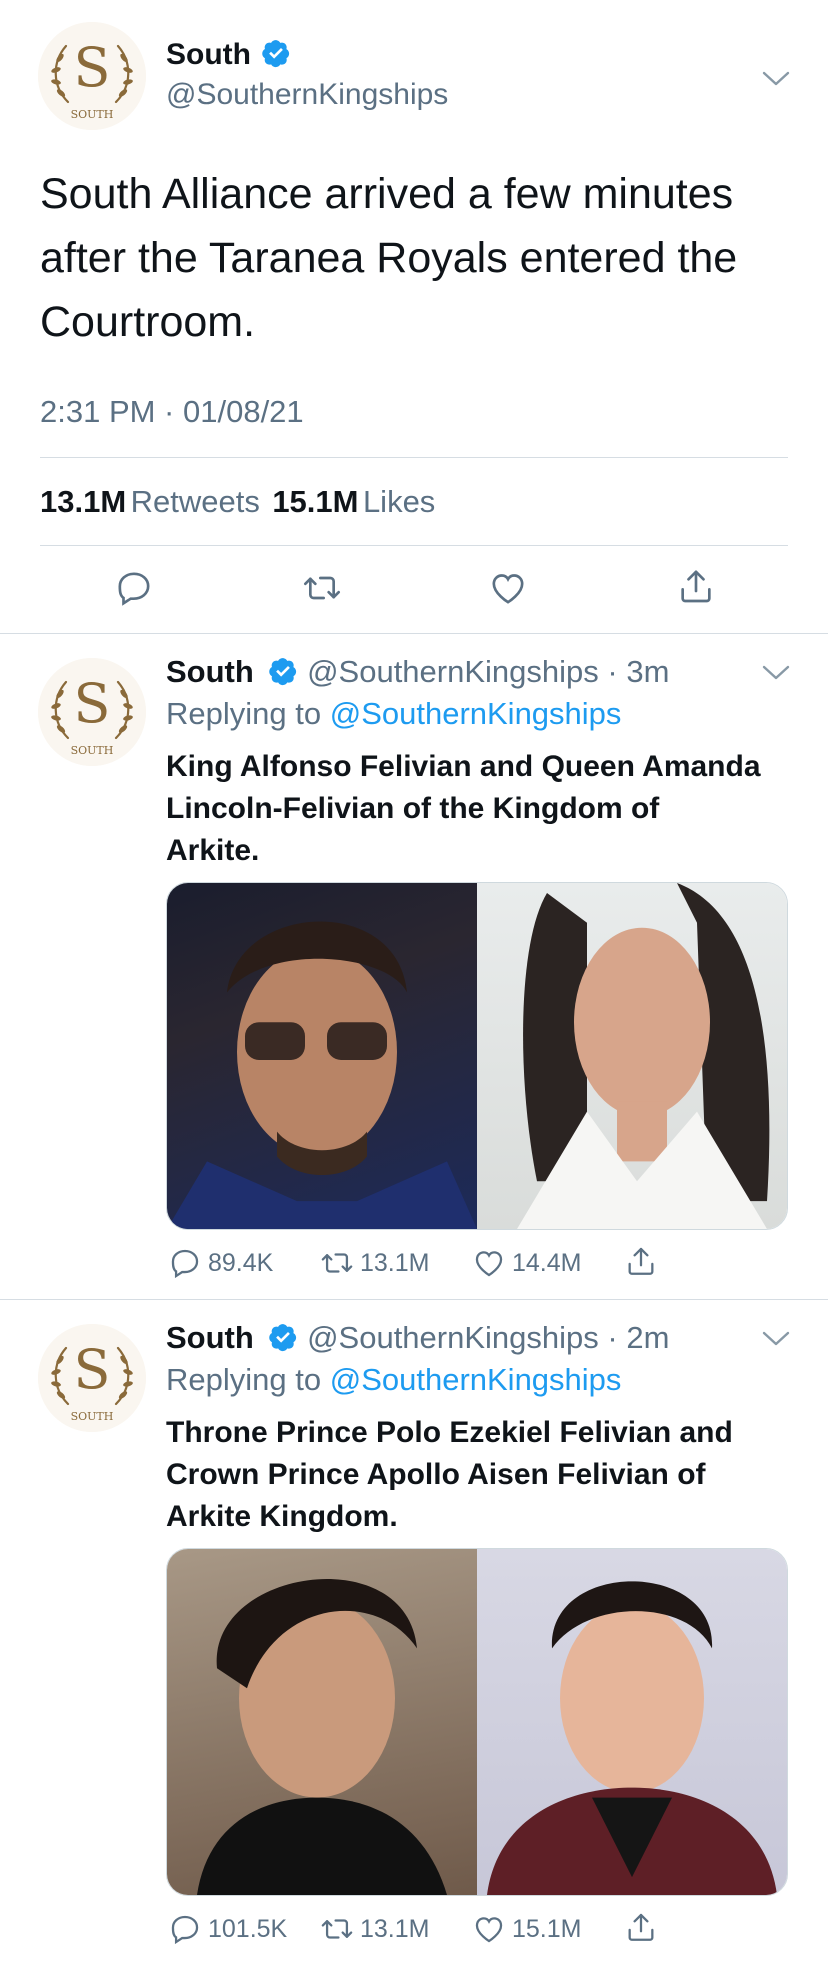 The image size is (828, 1969). Describe the element at coordinates (638, 671) in the screenshot. I see `reply-time: · 3m` at that location.